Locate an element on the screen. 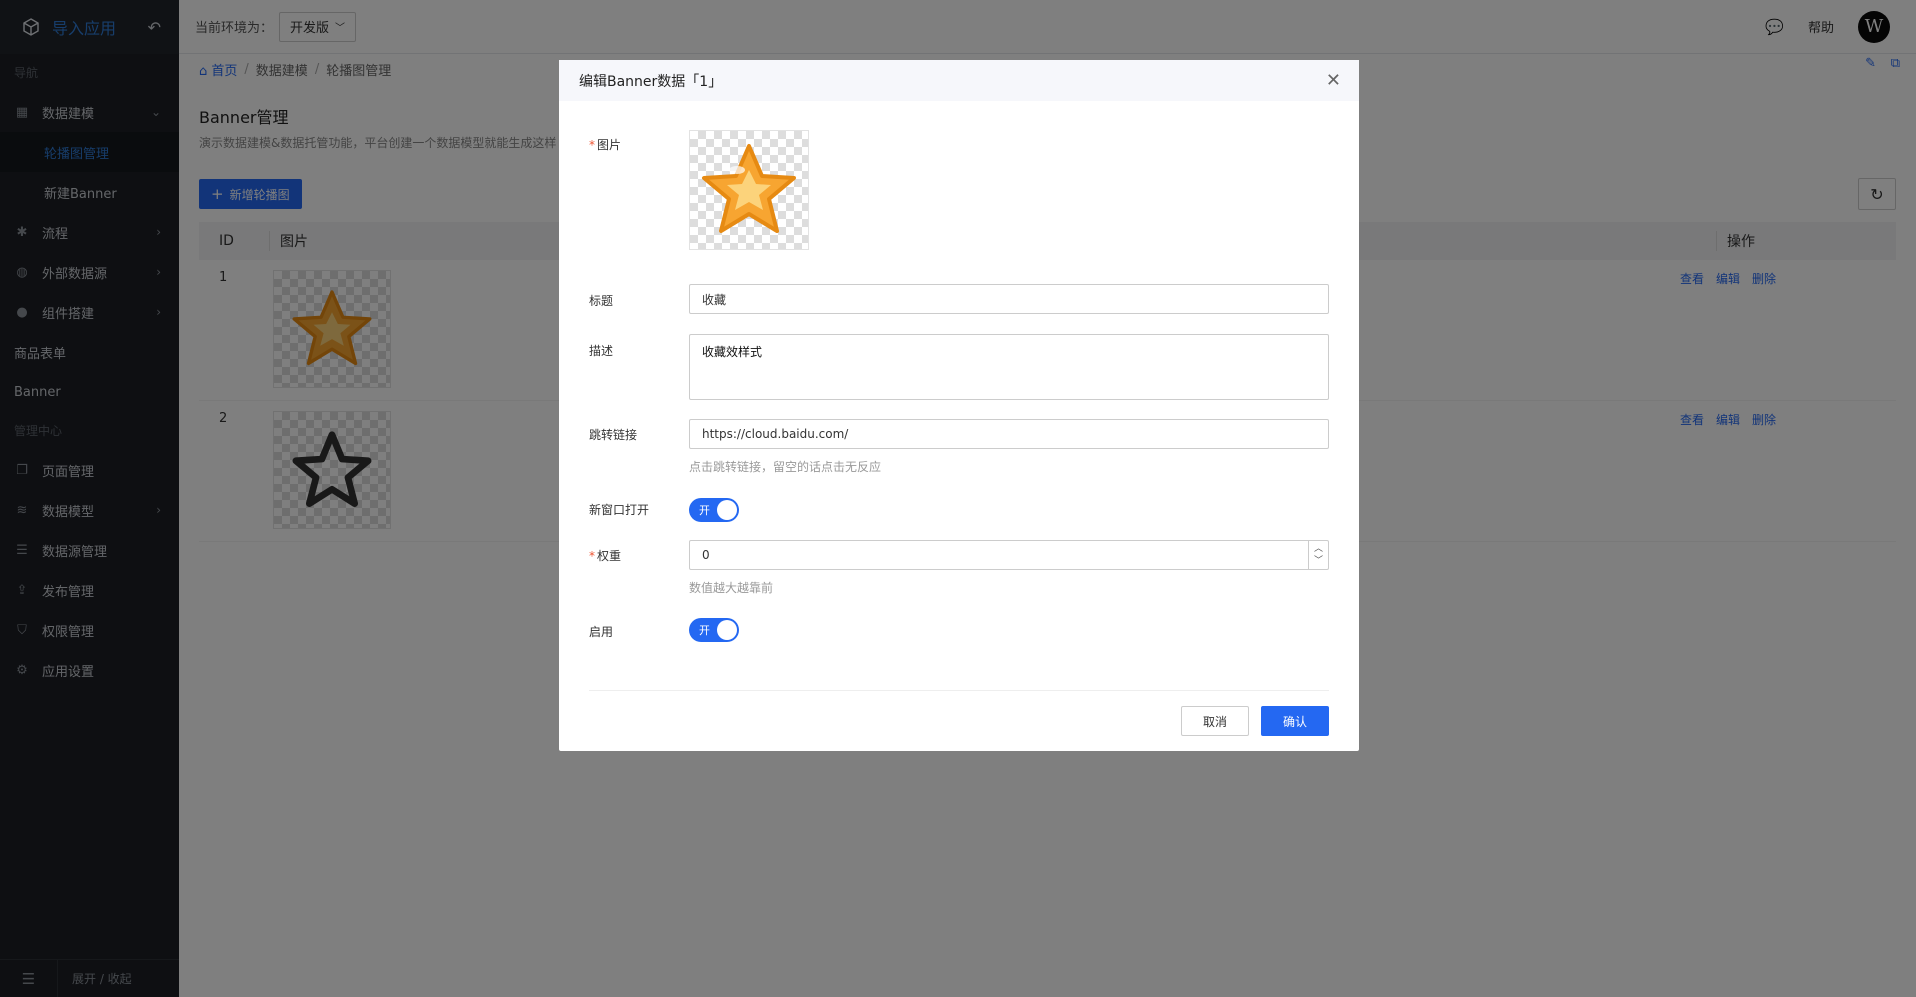 The height and width of the screenshot is (997, 1916). image-field-label: * 图片 is located at coordinates (605, 144).